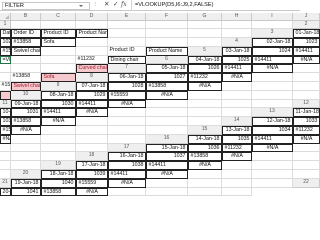 Image resolution: width=320 pixels, height=240 pixels. I want to click on cell: 11-Jan-18, so click(306, 113).